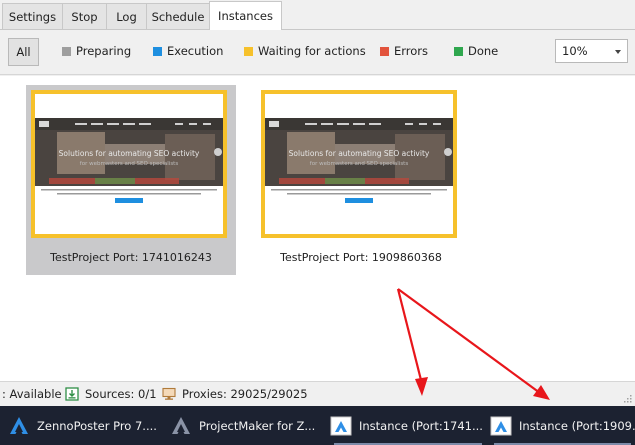  Describe the element at coordinates (618, 52) in the screenshot. I see `chevron-down-icon` at that location.